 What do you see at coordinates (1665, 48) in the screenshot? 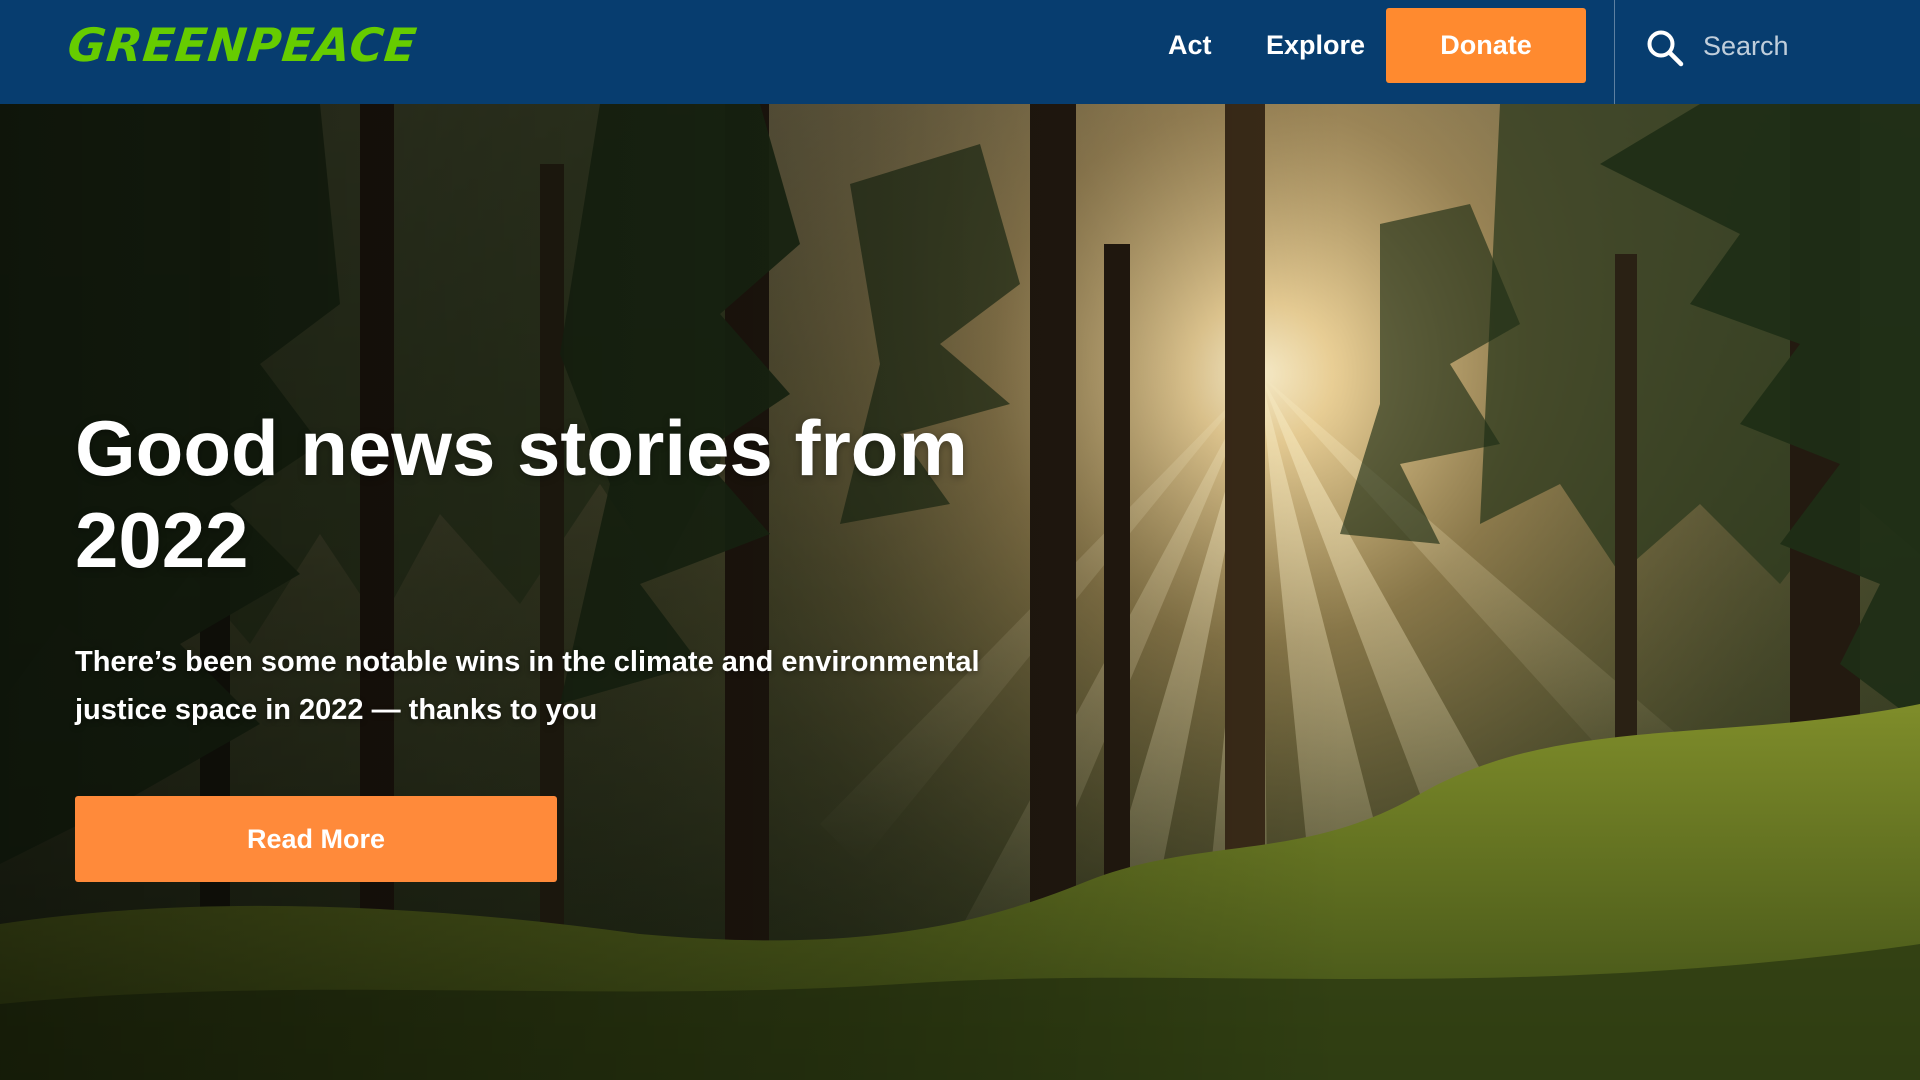
I see `search-icon` at bounding box center [1665, 48].